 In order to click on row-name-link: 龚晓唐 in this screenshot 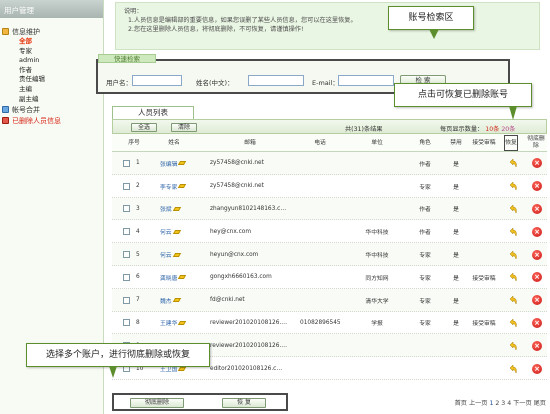, I will do `click(168, 277)`.